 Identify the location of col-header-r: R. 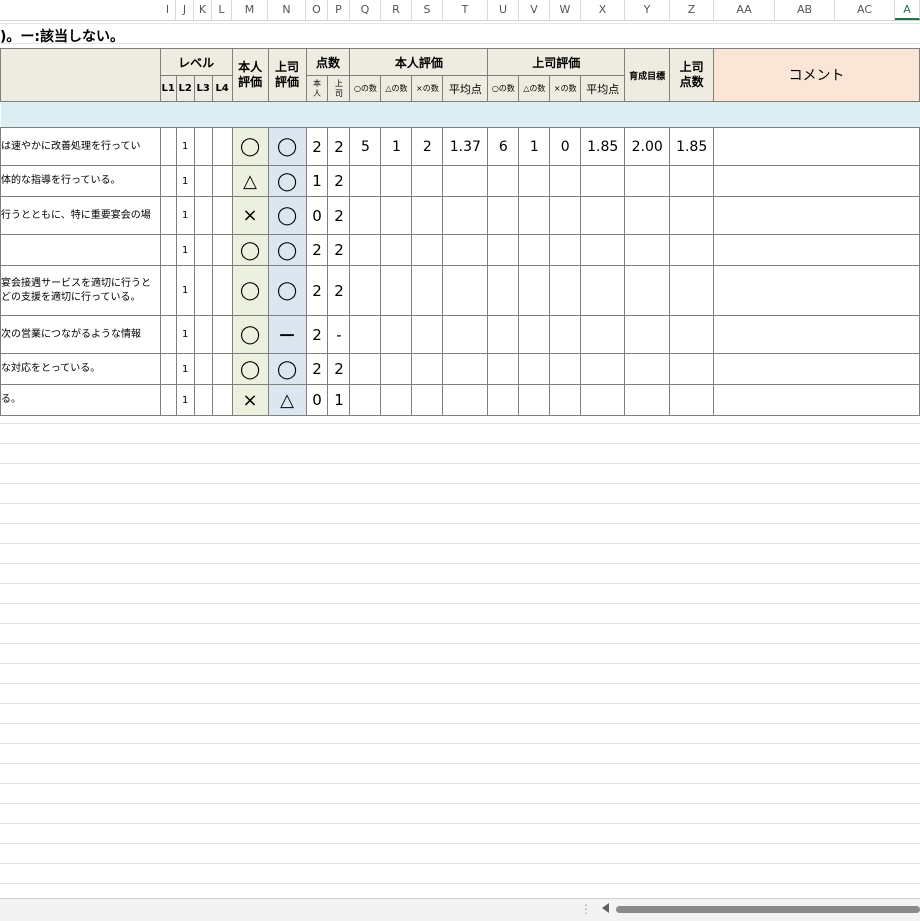
(396, 10).